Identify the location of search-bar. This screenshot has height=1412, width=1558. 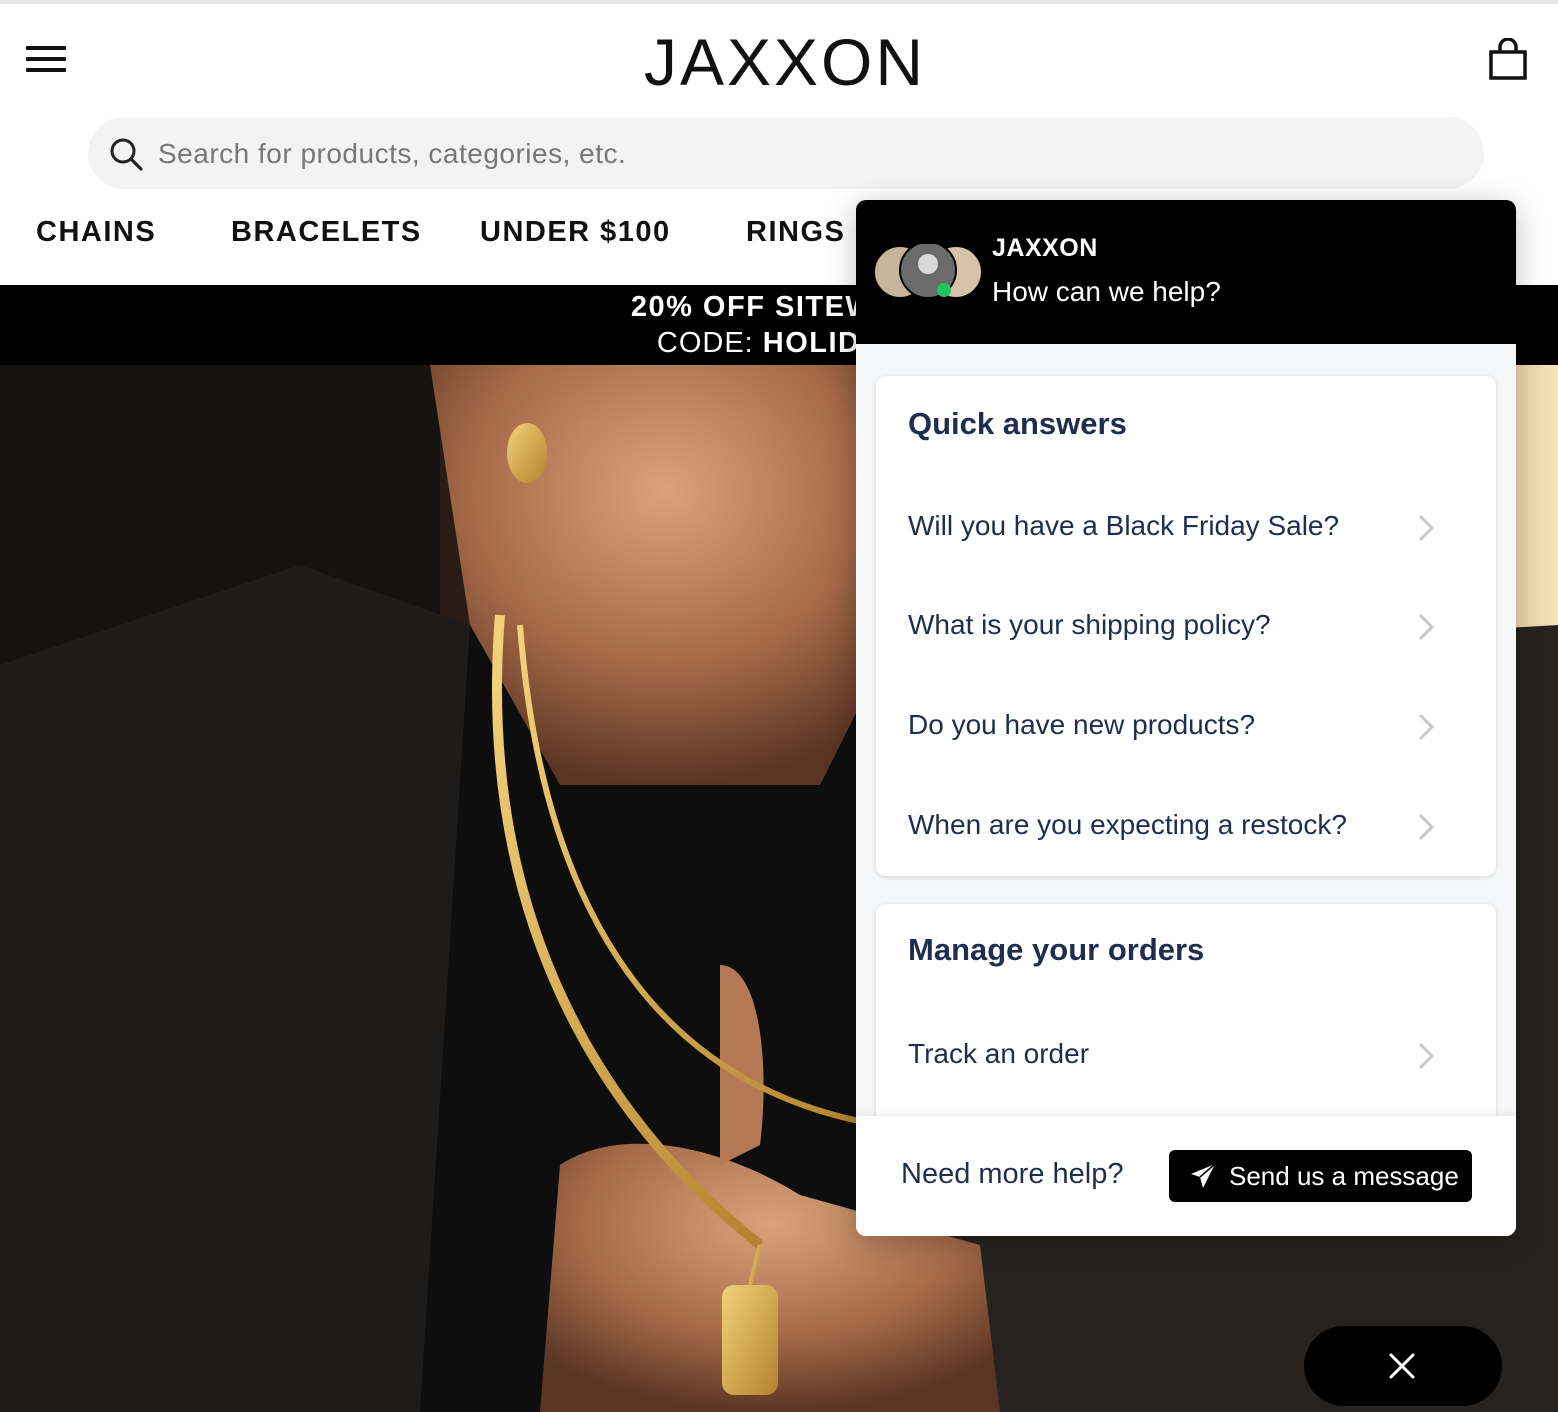
(786, 154).